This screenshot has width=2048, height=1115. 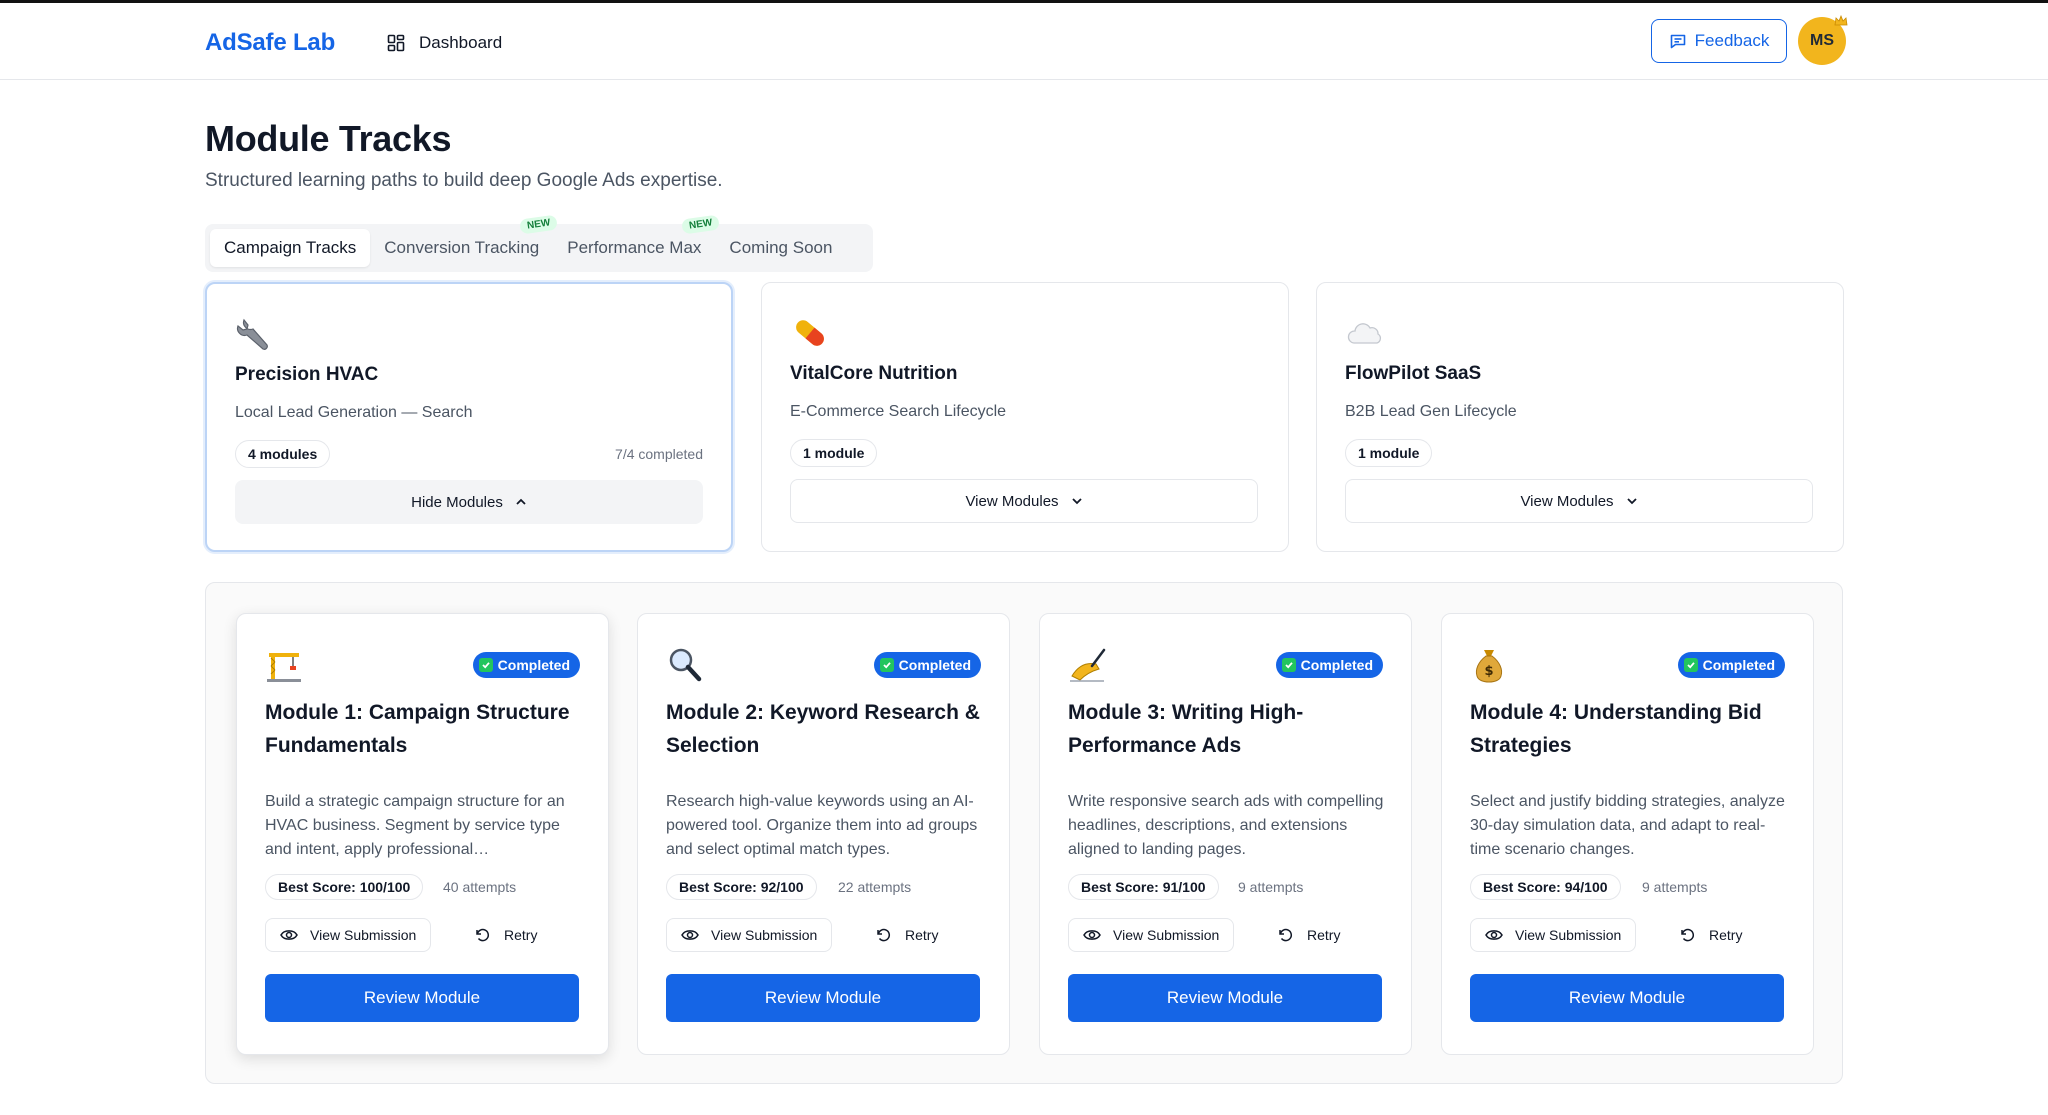 What do you see at coordinates (741, 887) in the screenshot?
I see `best-score-badge: Best Score: 92/100` at bounding box center [741, 887].